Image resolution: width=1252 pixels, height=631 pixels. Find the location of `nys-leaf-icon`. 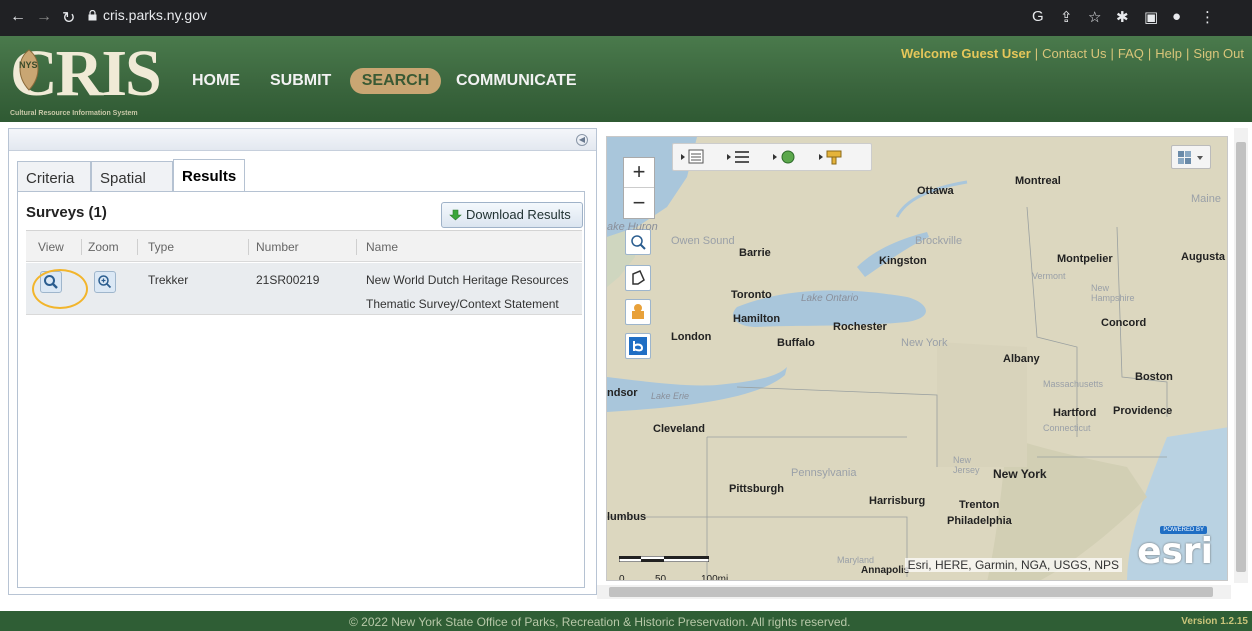

nys-leaf-icon is located at coordinates (29, 70).